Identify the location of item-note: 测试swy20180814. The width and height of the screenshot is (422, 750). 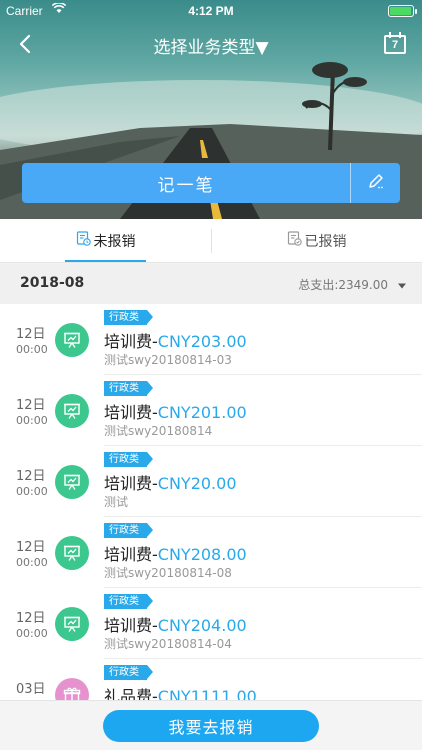
(158, 431).